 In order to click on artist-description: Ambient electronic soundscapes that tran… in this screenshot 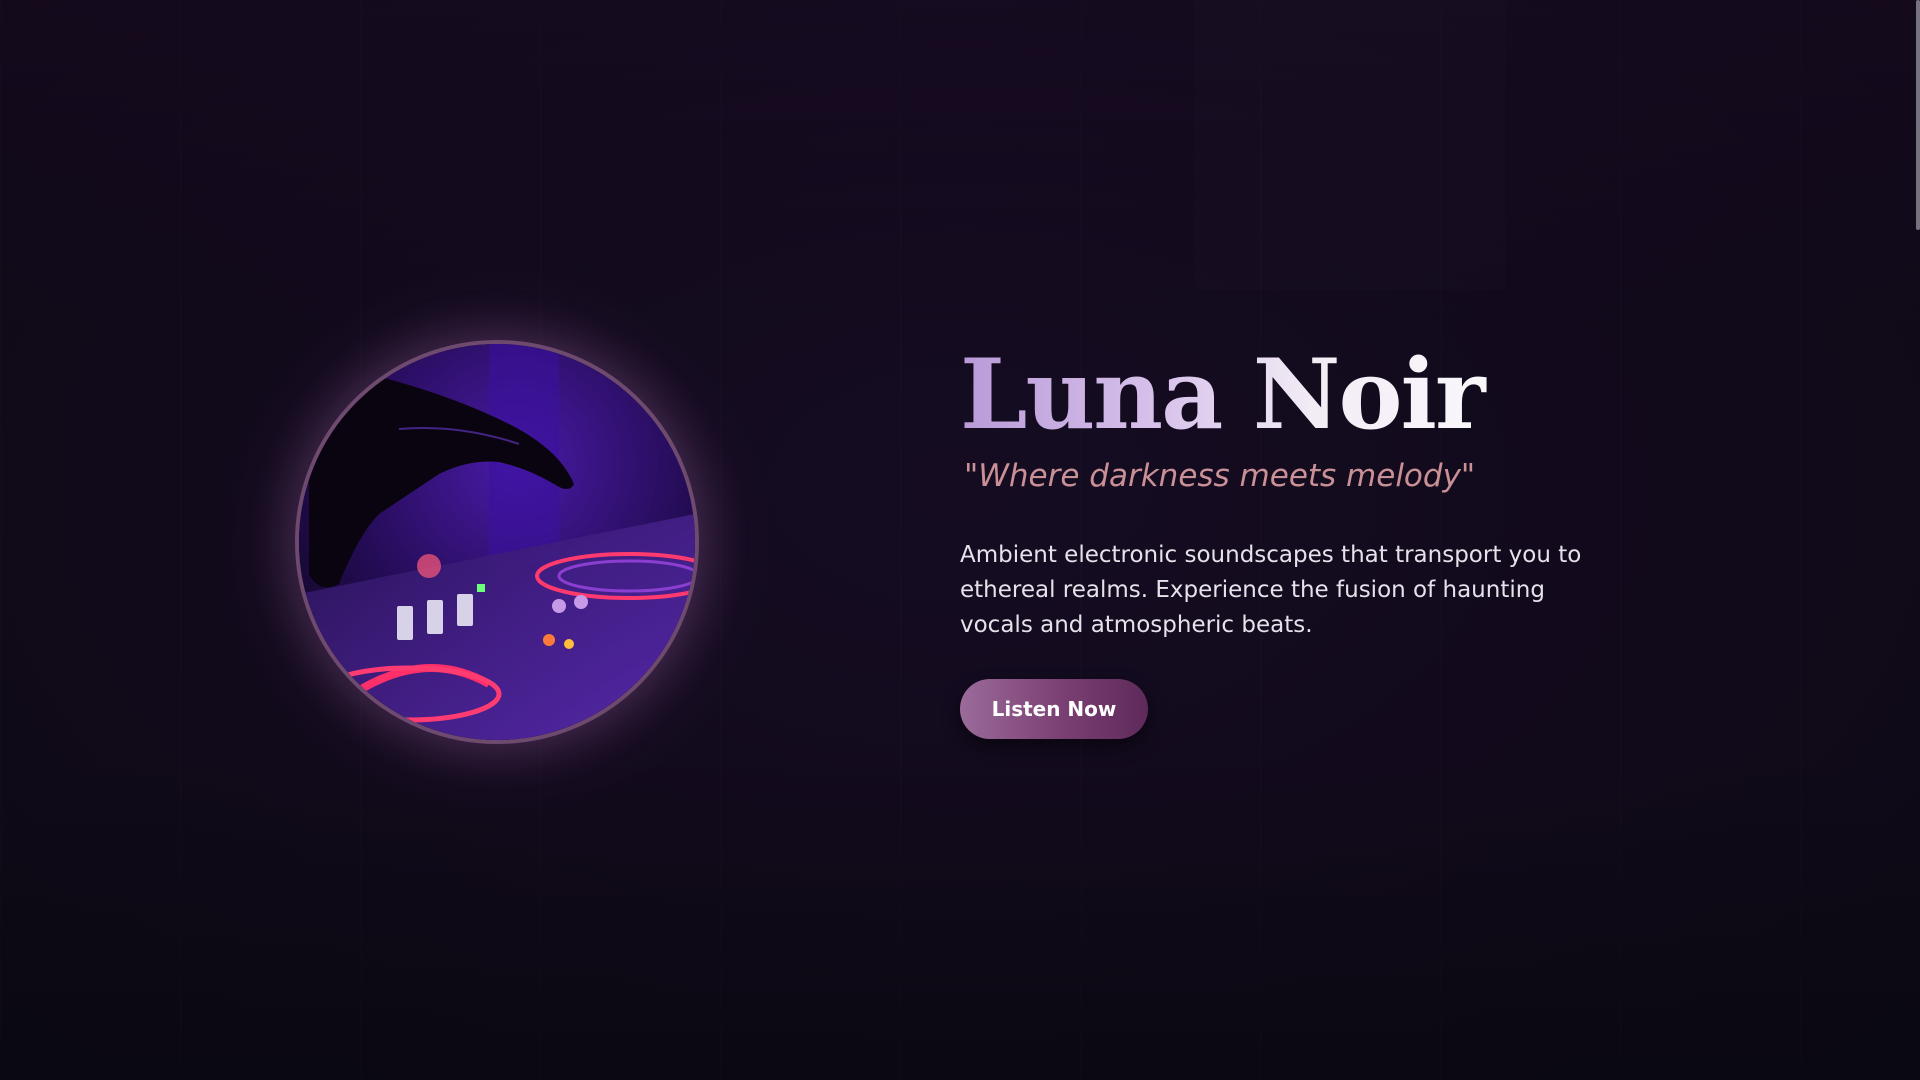, I will do `click(1271, 590)`.